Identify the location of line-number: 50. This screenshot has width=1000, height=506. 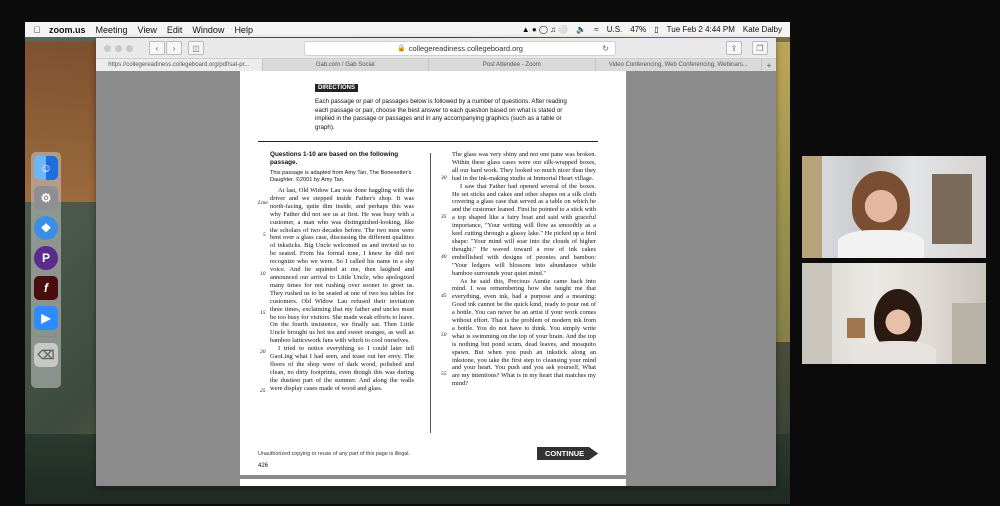
(444, 335).